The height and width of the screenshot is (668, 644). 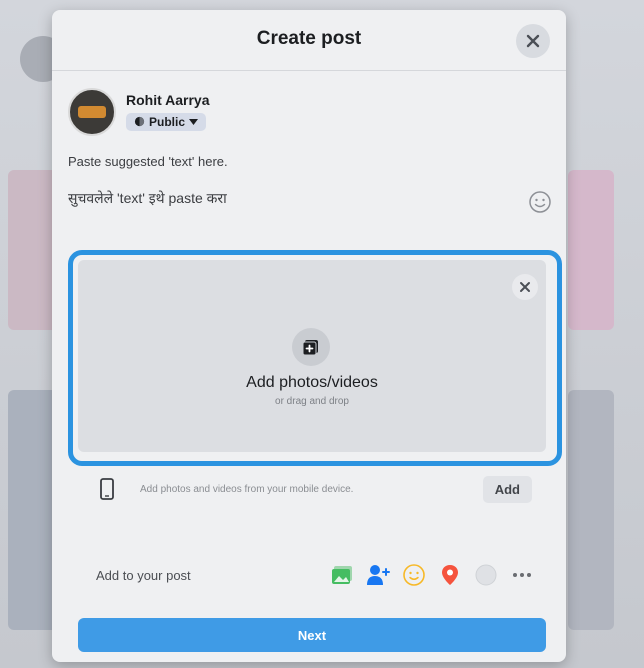 I want to click on more-button, so click(x=522, y=575).